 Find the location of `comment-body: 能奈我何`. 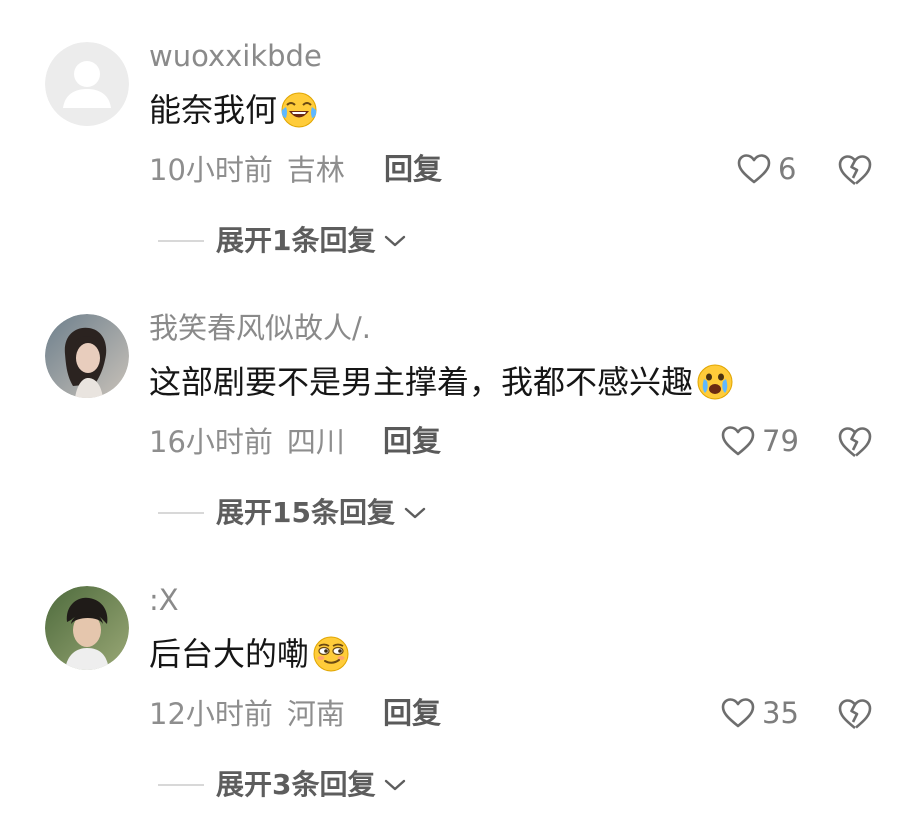

comment-body: 能奈我何 is located at coordinates (234, 110).